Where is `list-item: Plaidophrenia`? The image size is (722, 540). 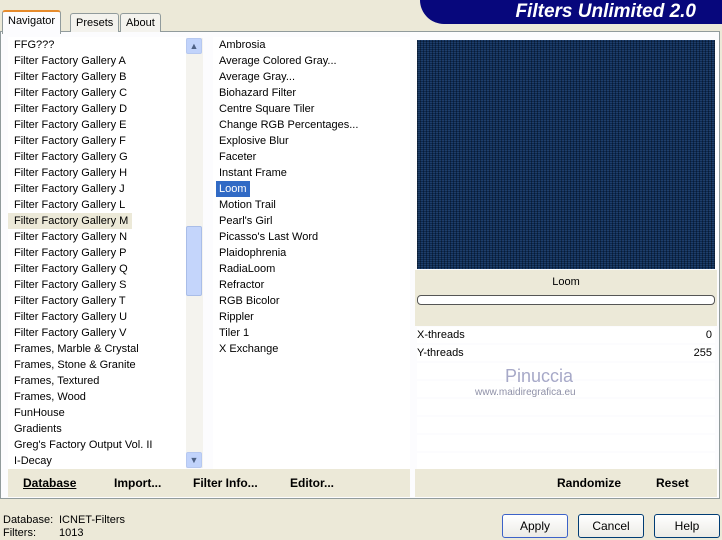 list-item: Plaidophrenia is located at coordinates (311, 253).